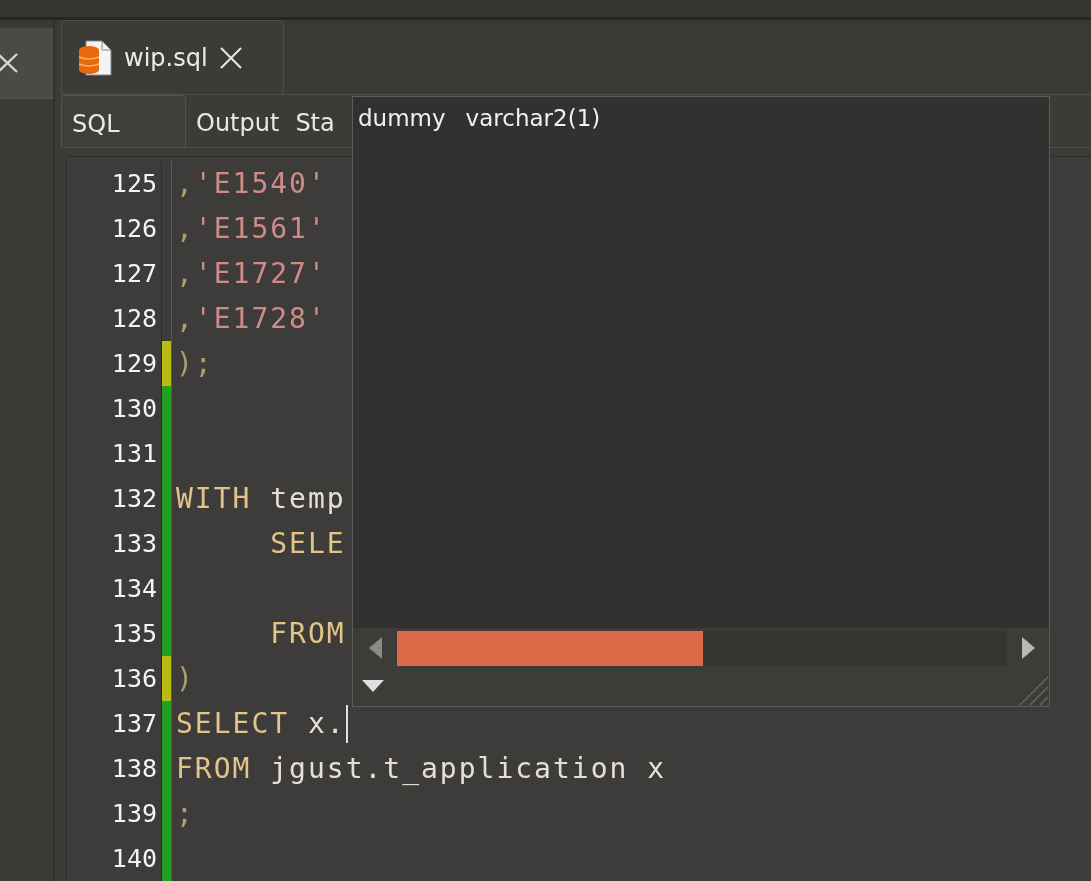 Image resolution: width=1091 pixels, height=881 pixels. What do you see at coordinates (376, 648) in the screenshot?
I see `scroll-left-icon` at bounding box center [376, 648].